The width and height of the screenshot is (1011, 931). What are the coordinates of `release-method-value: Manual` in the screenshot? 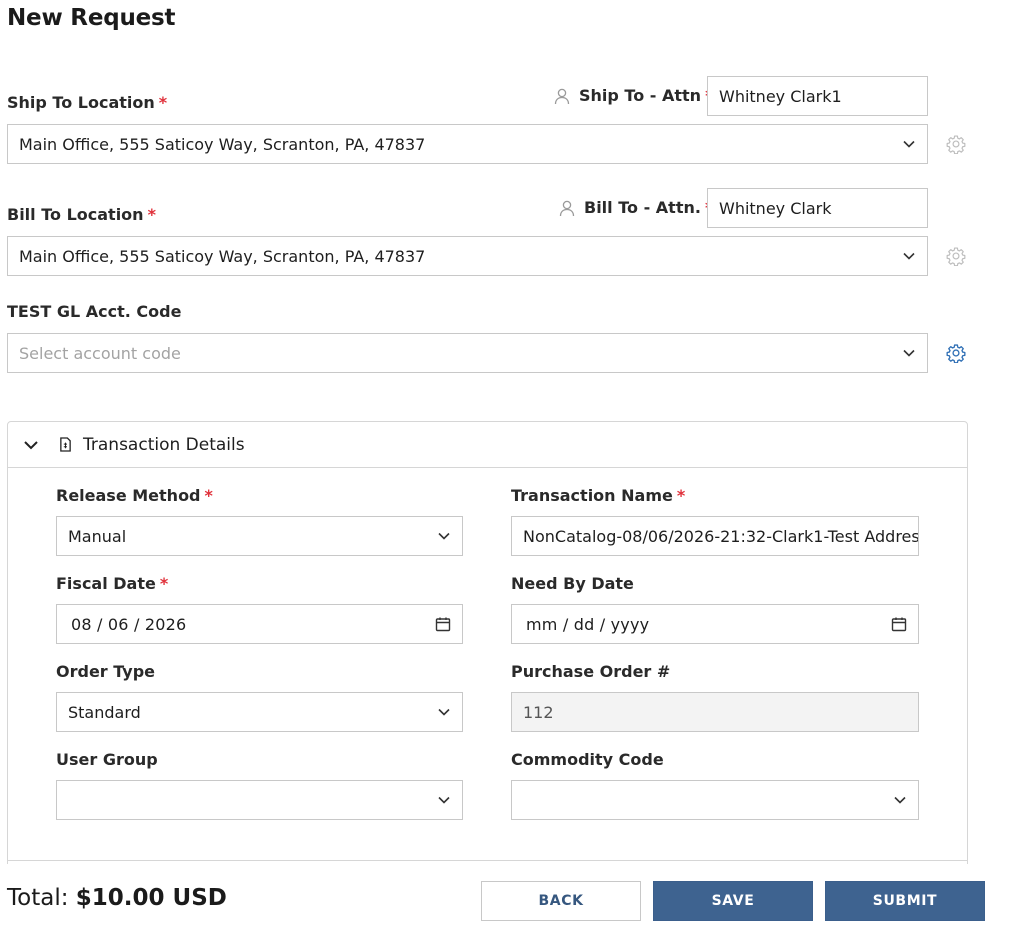 It's located at (97, 536).